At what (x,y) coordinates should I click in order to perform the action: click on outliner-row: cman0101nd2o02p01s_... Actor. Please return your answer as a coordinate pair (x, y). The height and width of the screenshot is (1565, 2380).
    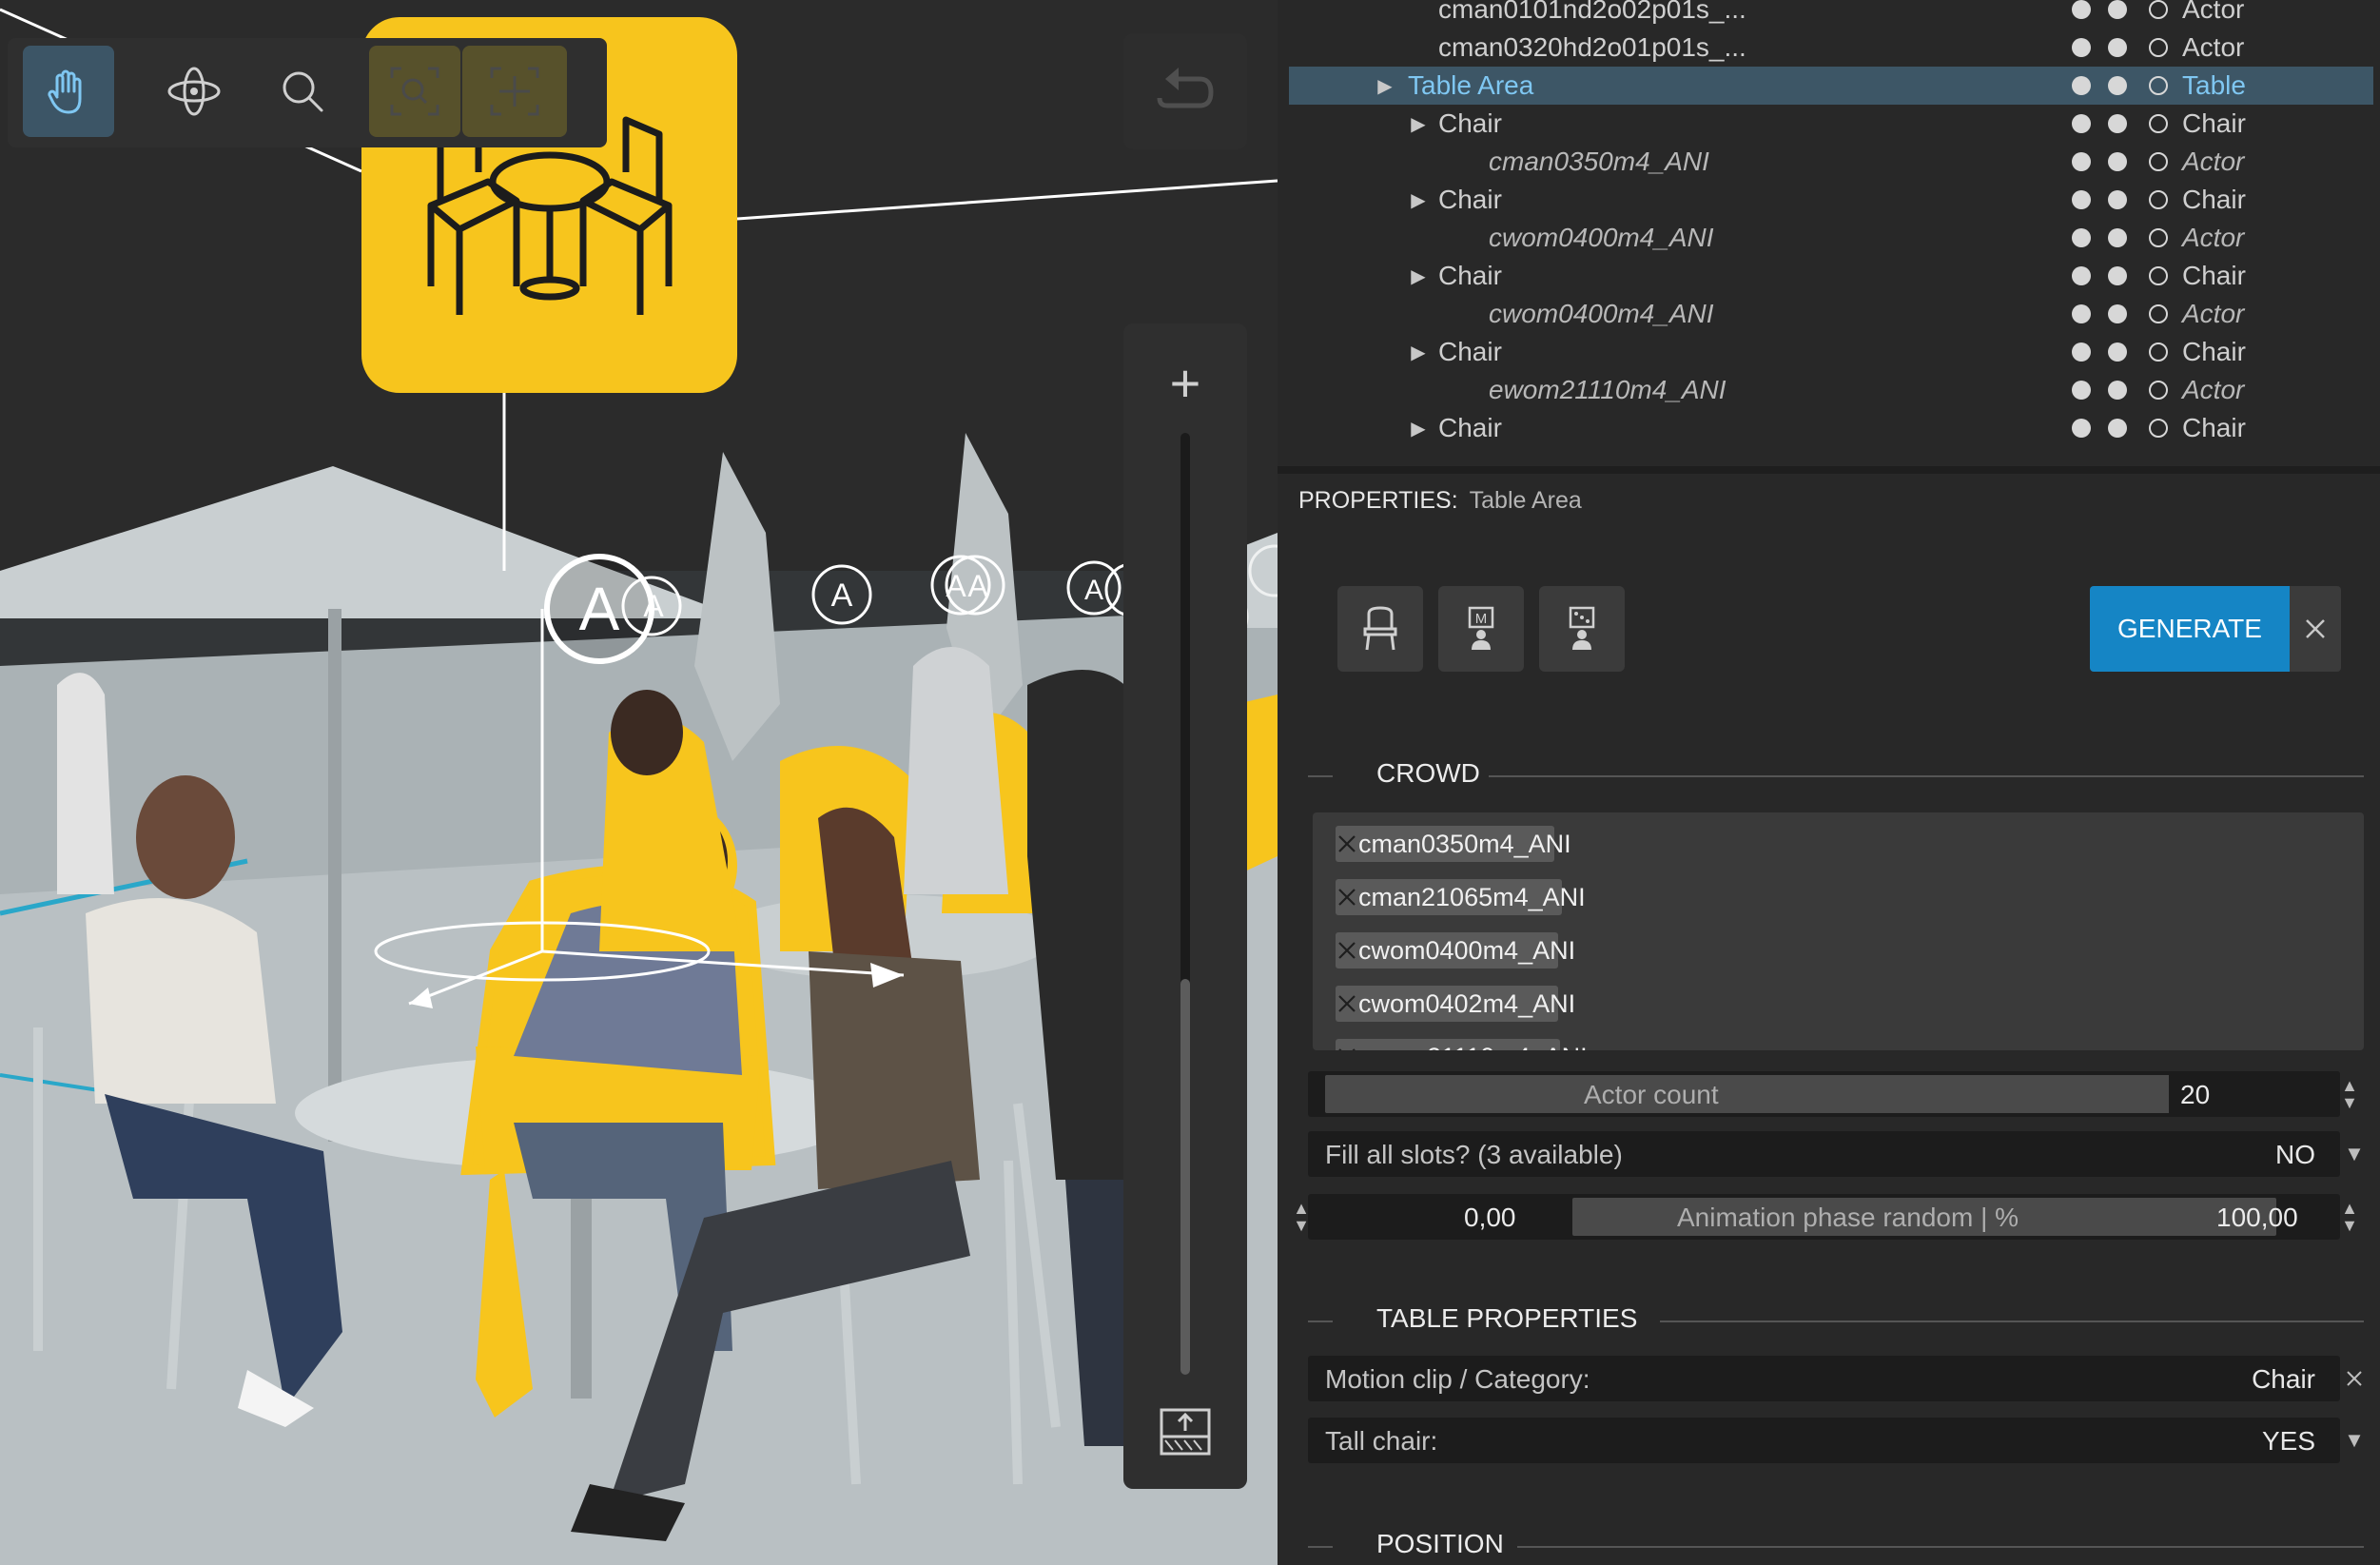
    Looking at the image, I should click on (1831, 14).